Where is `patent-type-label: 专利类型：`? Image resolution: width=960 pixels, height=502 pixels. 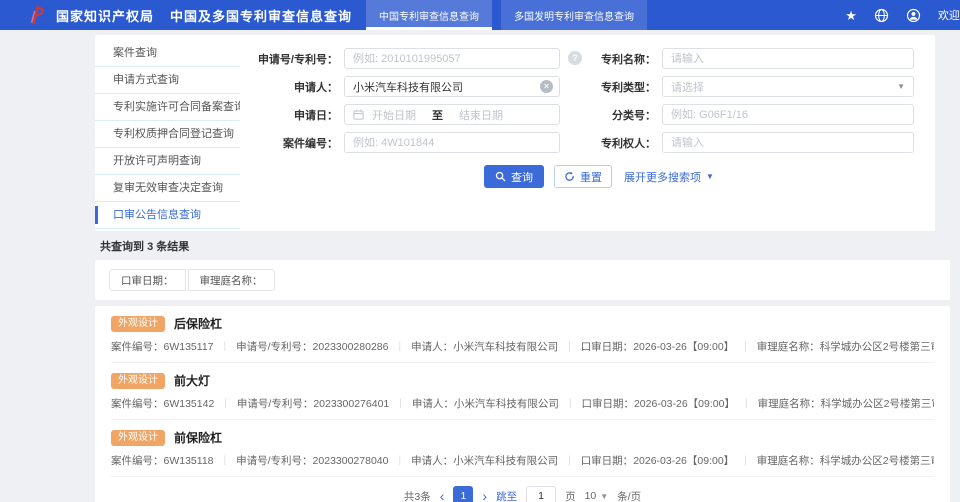 patent-type-label: 专利类型： is located at coordinates (628, 87).